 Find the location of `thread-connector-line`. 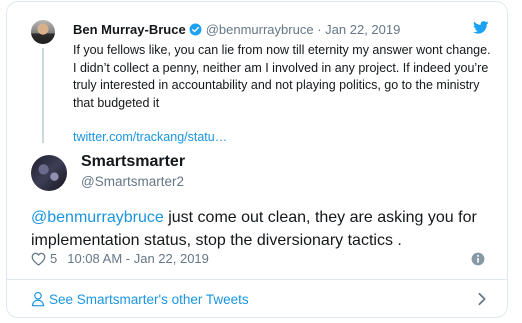

thread-connector-line is located at coordinates (43, 95).